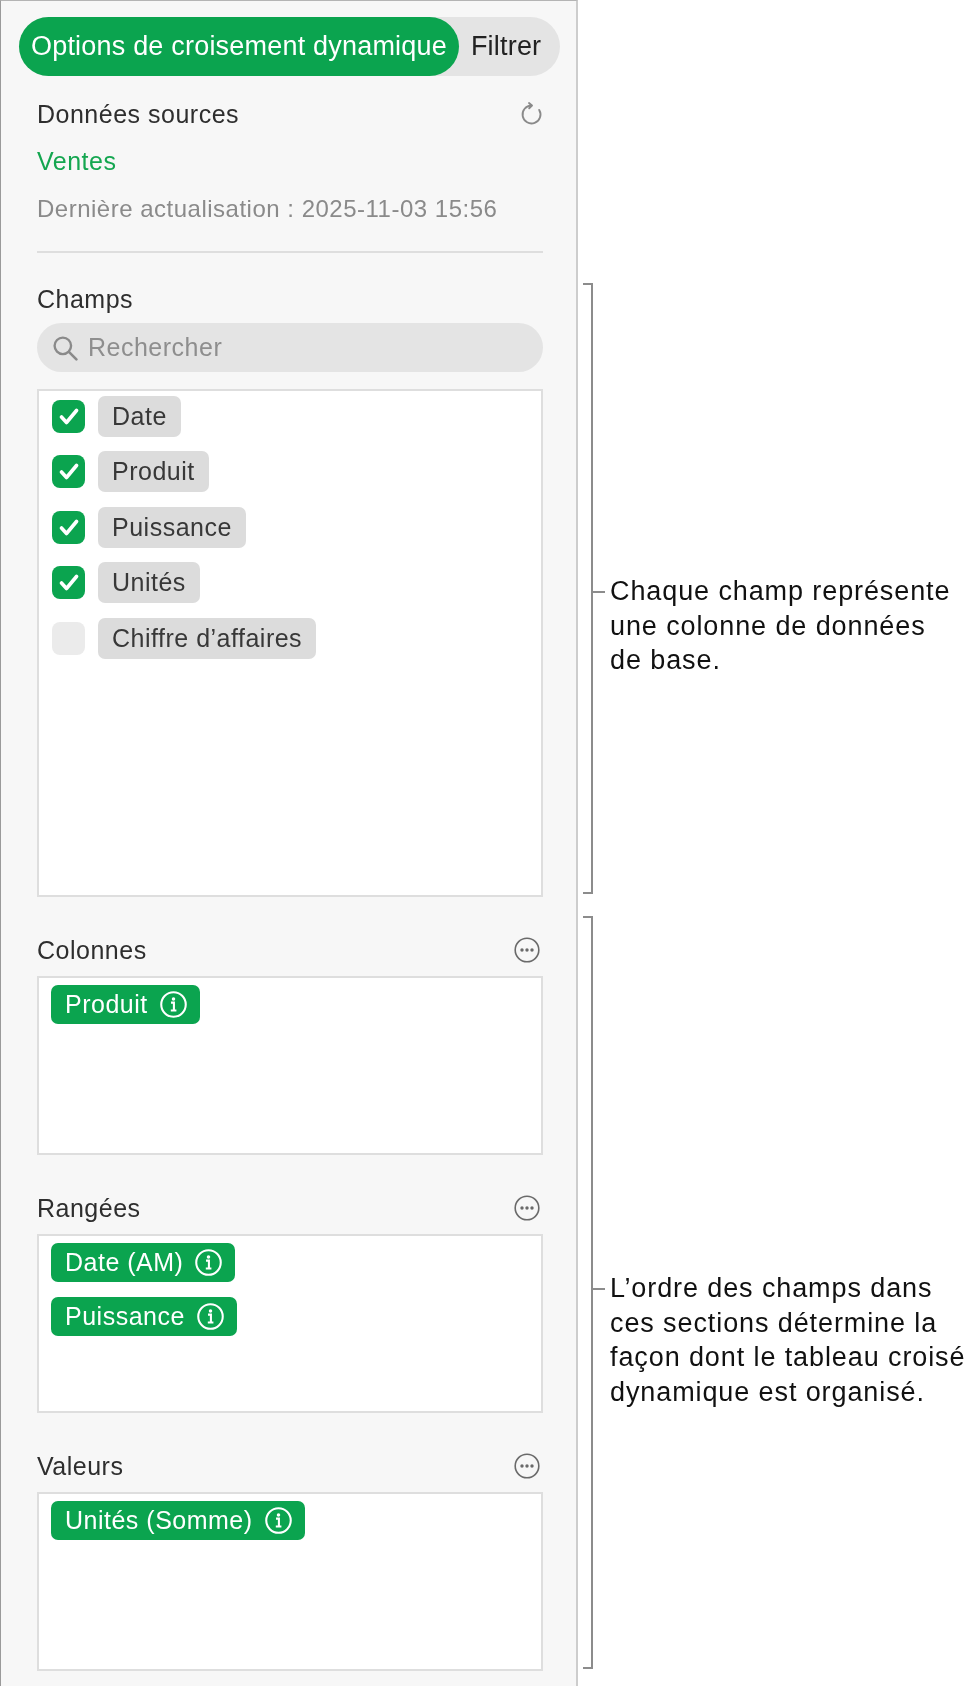 Image resolution: width=979 pixels, height=1686 pixels. Describe the element at coordinates (207, 638) in the screenshot. I see `field-tag: Chiffre d’affaires` at that location.